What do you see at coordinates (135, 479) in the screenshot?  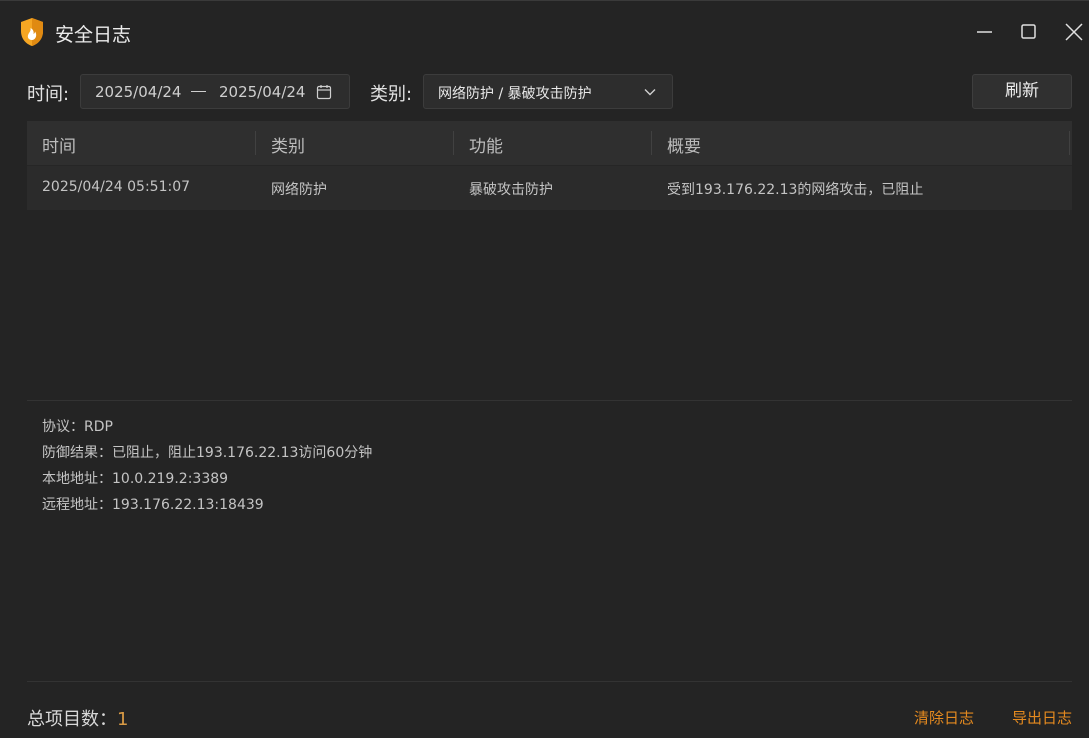 I see `detail-local-address: 本地地址：10.0.219.2:3389` at bounding box center [135, 479].